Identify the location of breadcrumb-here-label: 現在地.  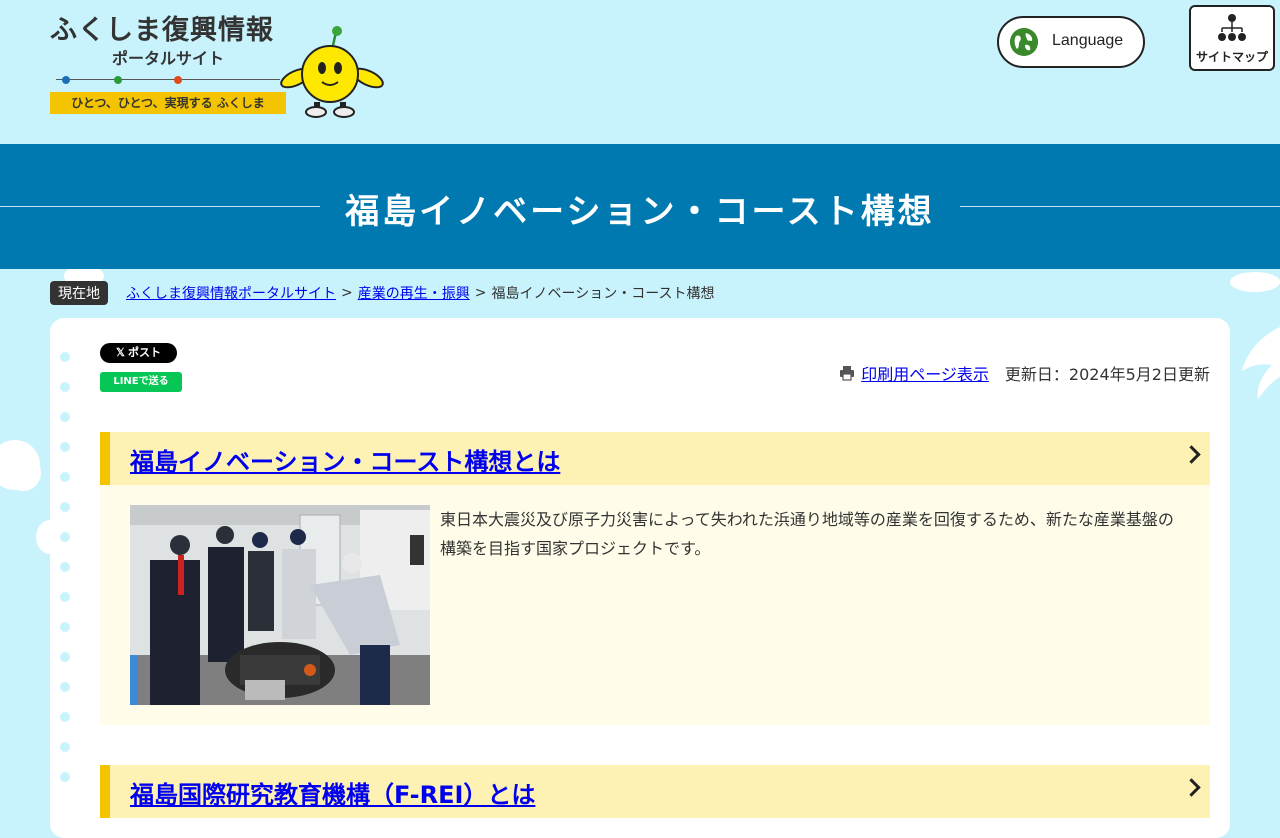
(79, 293).